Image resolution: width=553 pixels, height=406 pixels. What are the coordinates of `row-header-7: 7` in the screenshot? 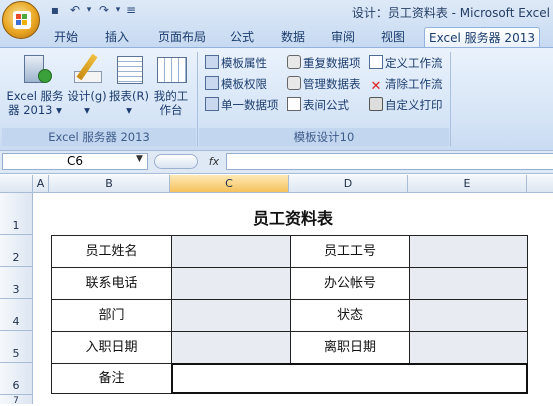 It's located at (16, 400).